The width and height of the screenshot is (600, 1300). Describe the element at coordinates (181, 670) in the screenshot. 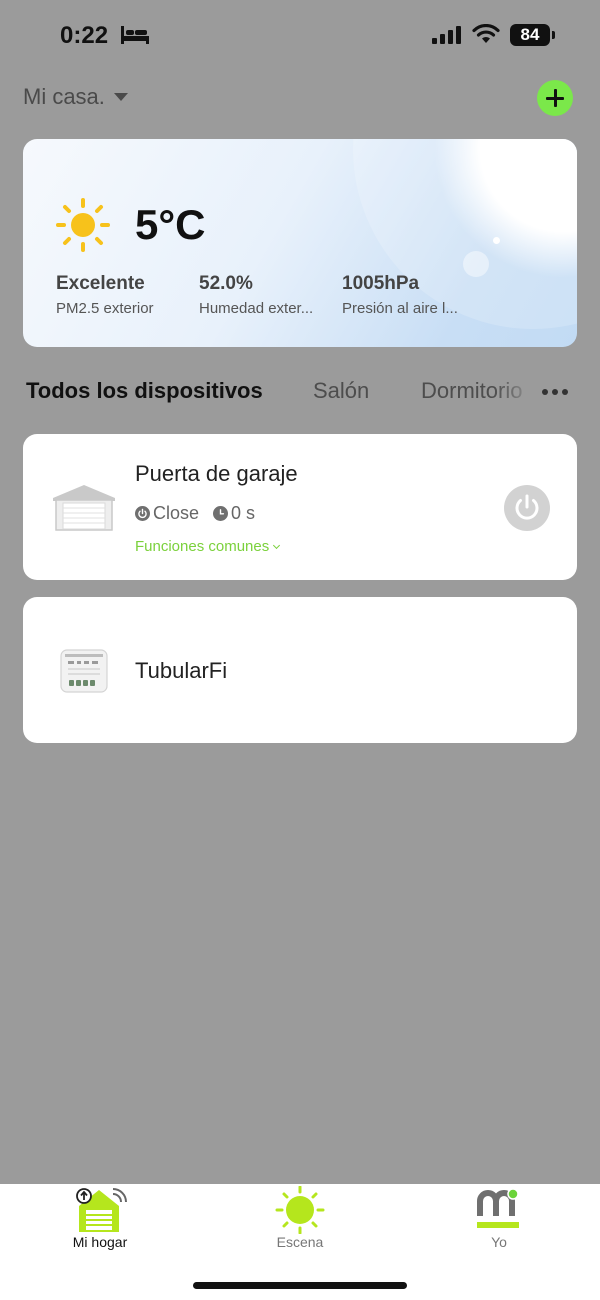

I see `device-name: TubularFi` at that location.